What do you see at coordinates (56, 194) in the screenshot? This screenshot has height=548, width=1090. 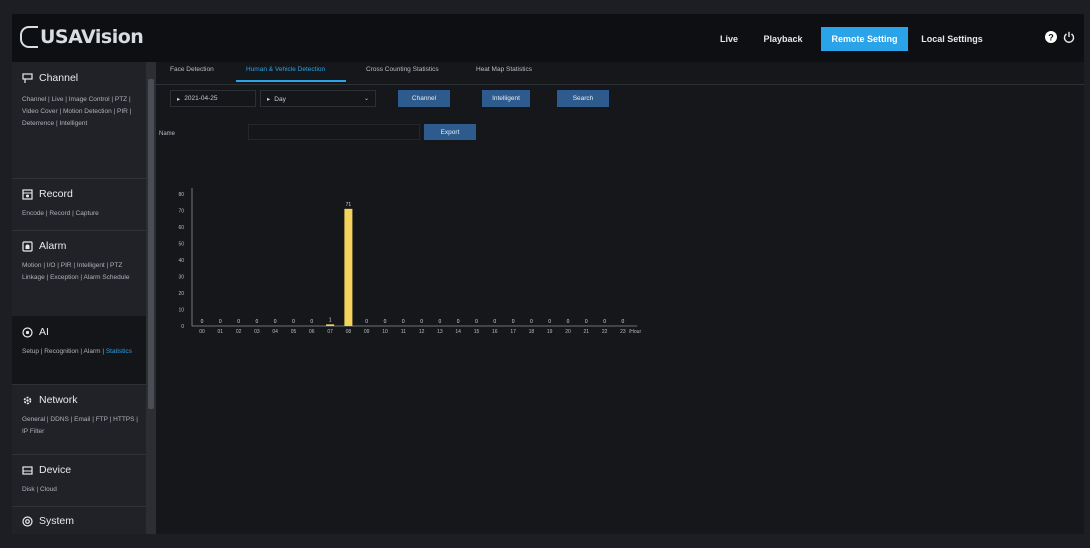 I see `sidebar-title-record: Record` at bounding box center [56, 194].